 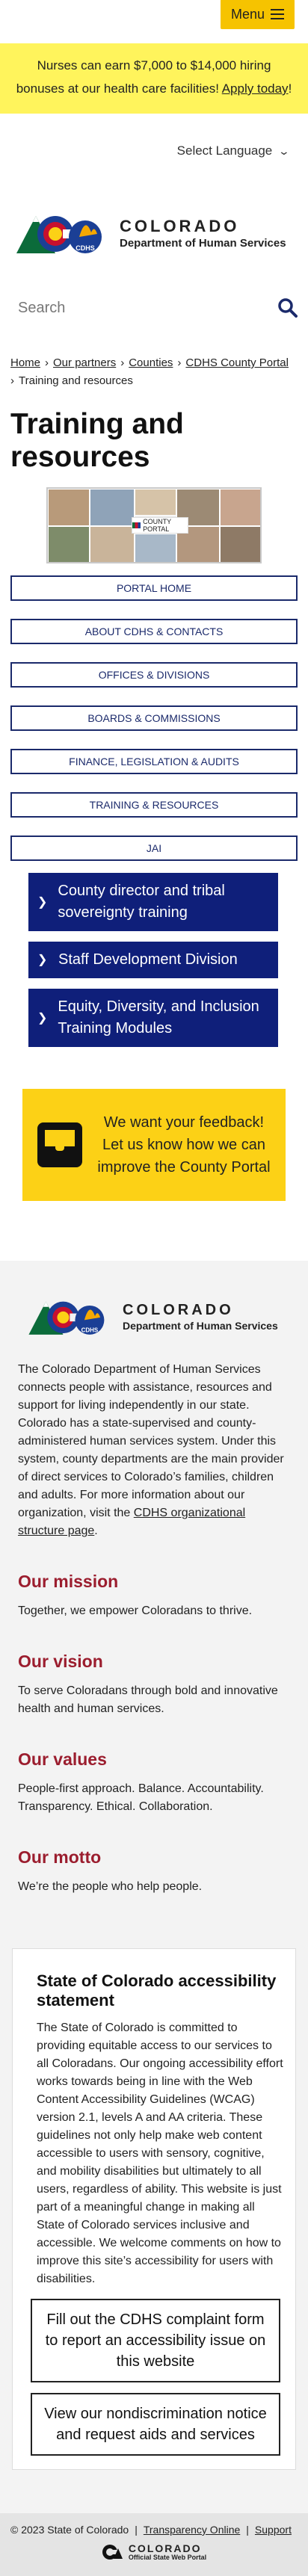 What do you see at coordinates (167, 2558) in the screenshot?
I see `official-sub: Official State Web Portal` at bounding box center [167, 2558].